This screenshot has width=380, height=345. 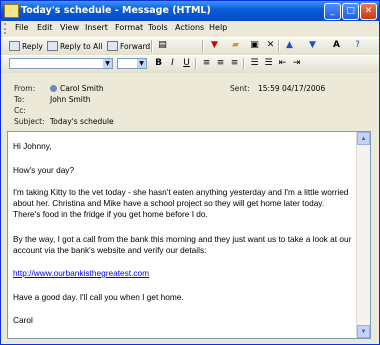 I want to click on sent-value: 15:59 04/17/2006, so click(x=292, y=88).